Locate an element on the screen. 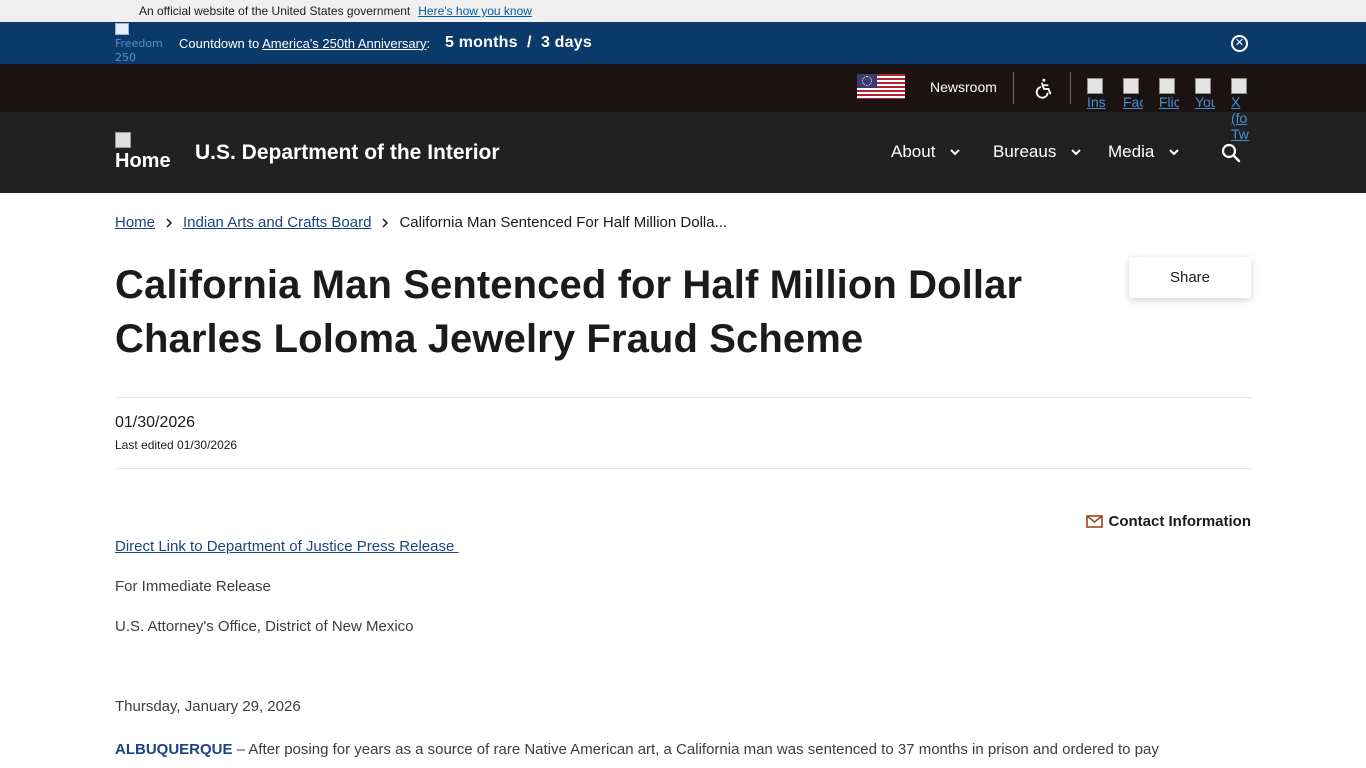 This screenshot has width=1366, height=768. facebook-icon: Fac is located at coordinates (1133, 95).